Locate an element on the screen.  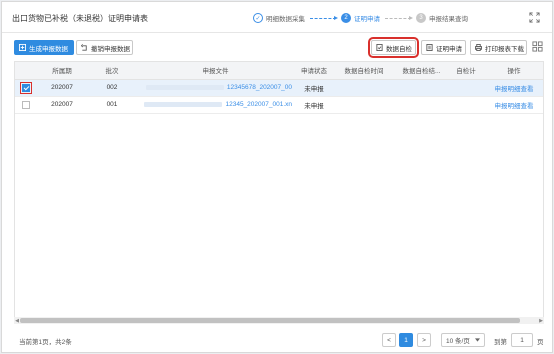
cell-file: 12345678_202007_00 is located at coordinates (215, 88).